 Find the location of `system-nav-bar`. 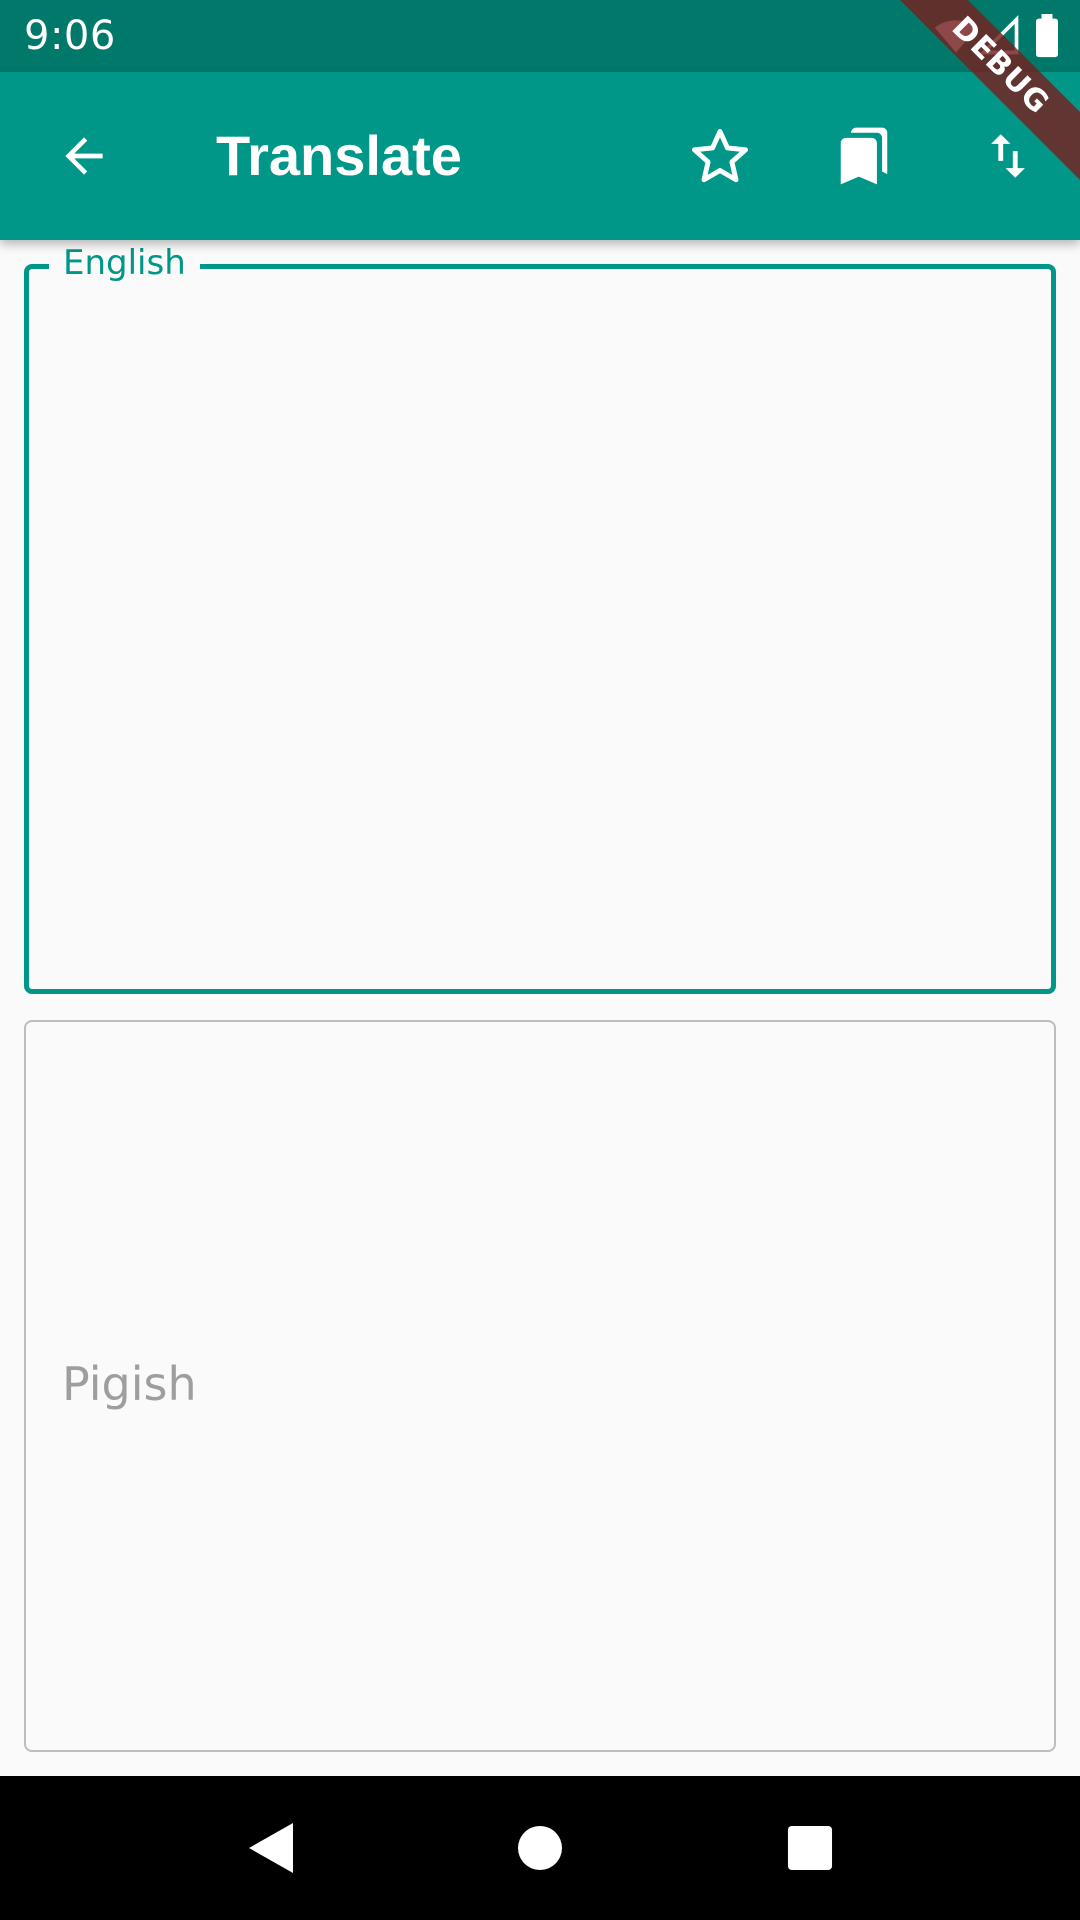

system-nav-bar is located at coordinates (540, 1848).